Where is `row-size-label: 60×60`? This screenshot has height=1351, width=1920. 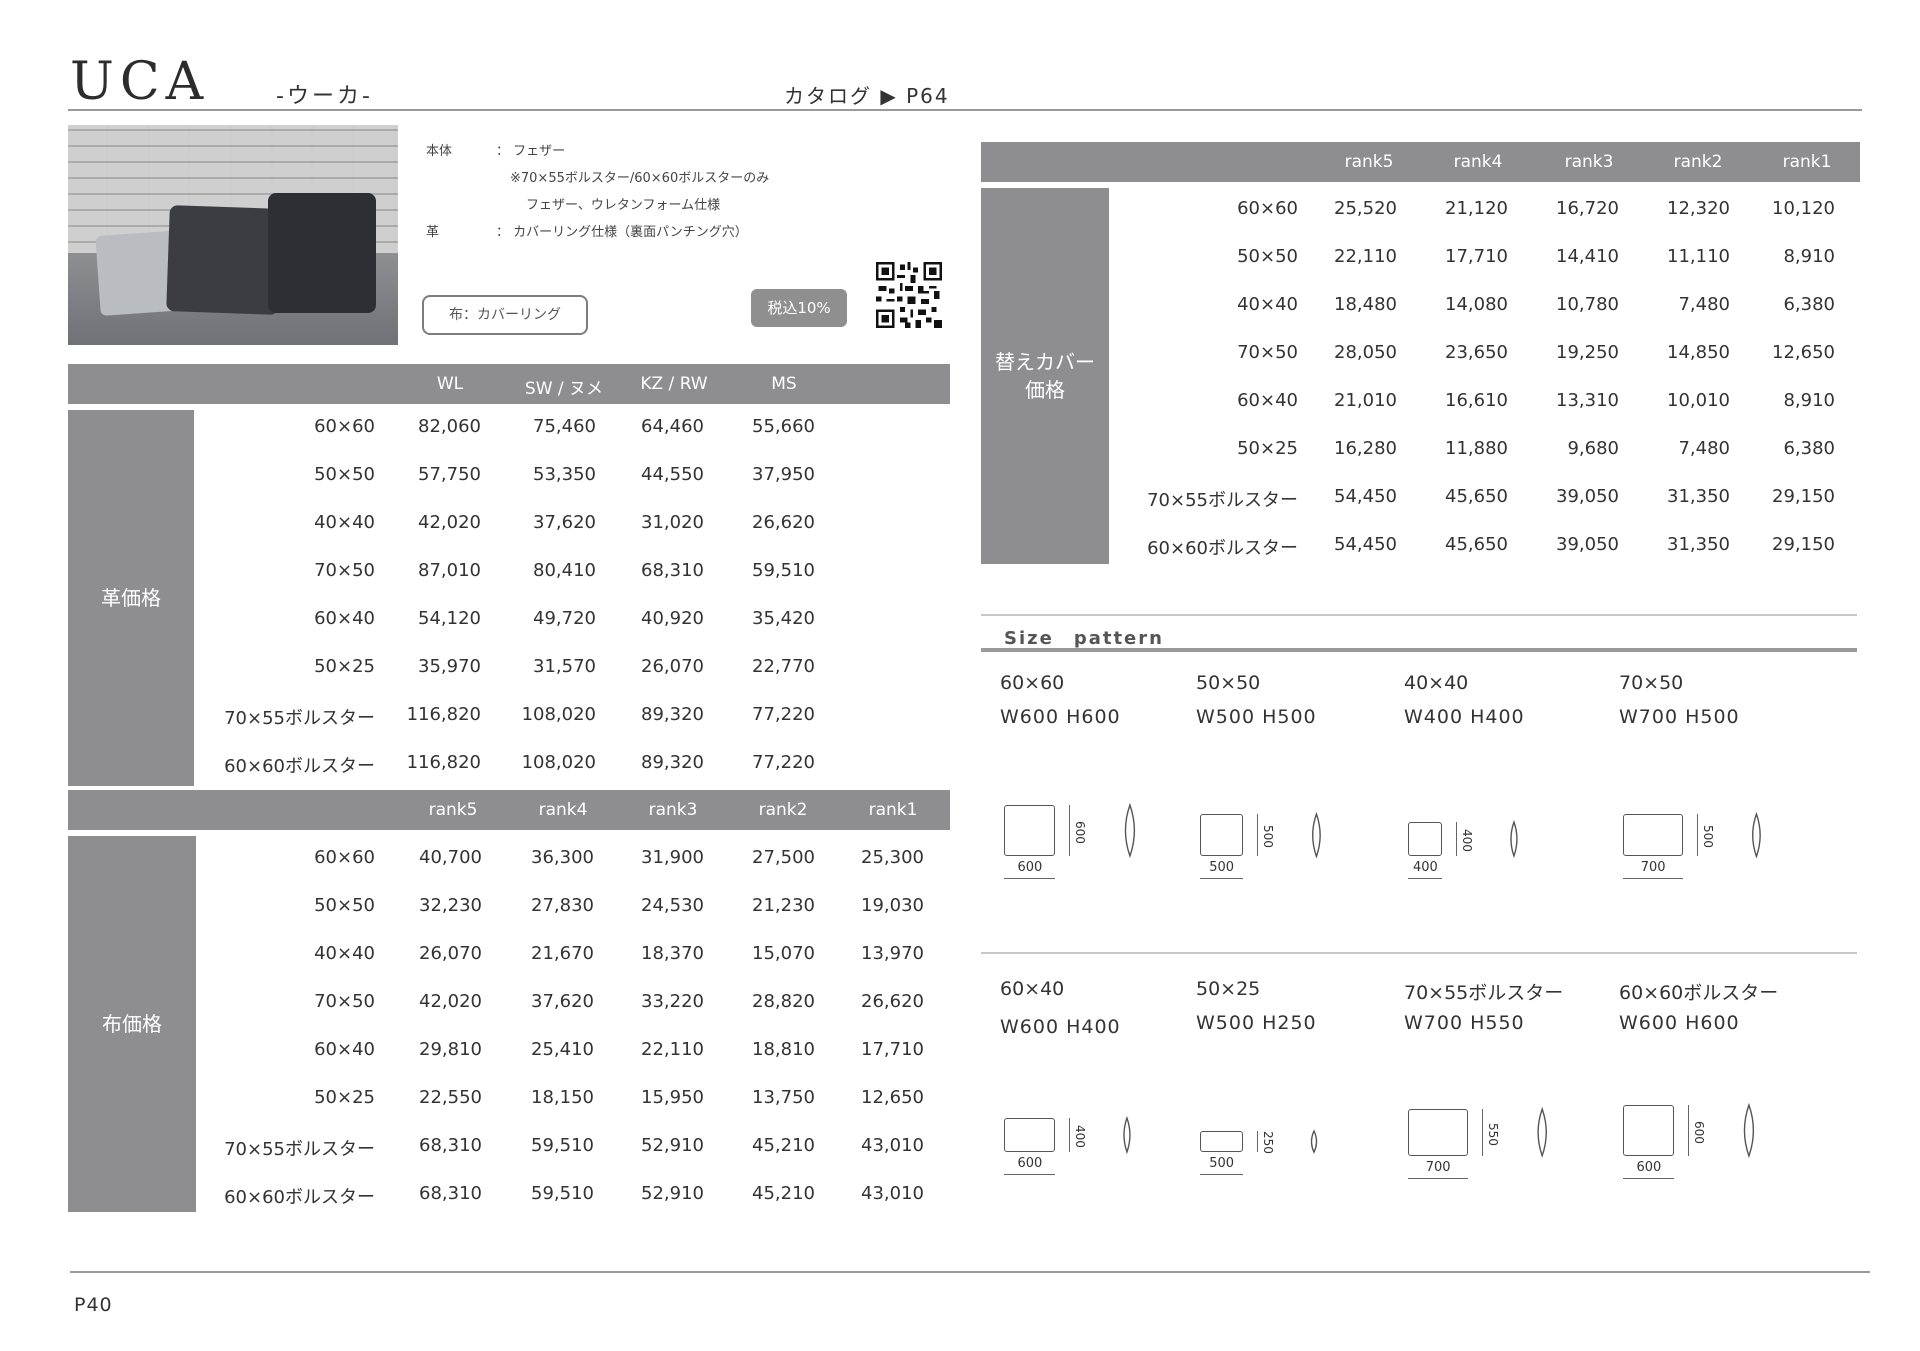 row-size-label: 60×60 is located at coordinates (344, 426).